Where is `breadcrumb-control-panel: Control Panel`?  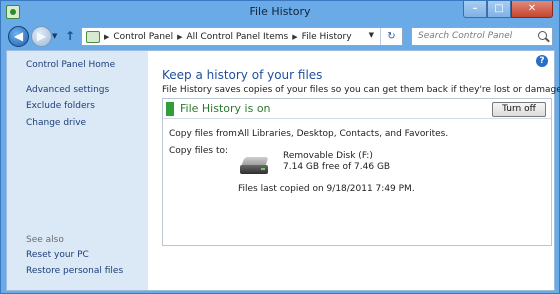
breadcrumb-control-panel: Control Panel is located at coordinates (143, 37).